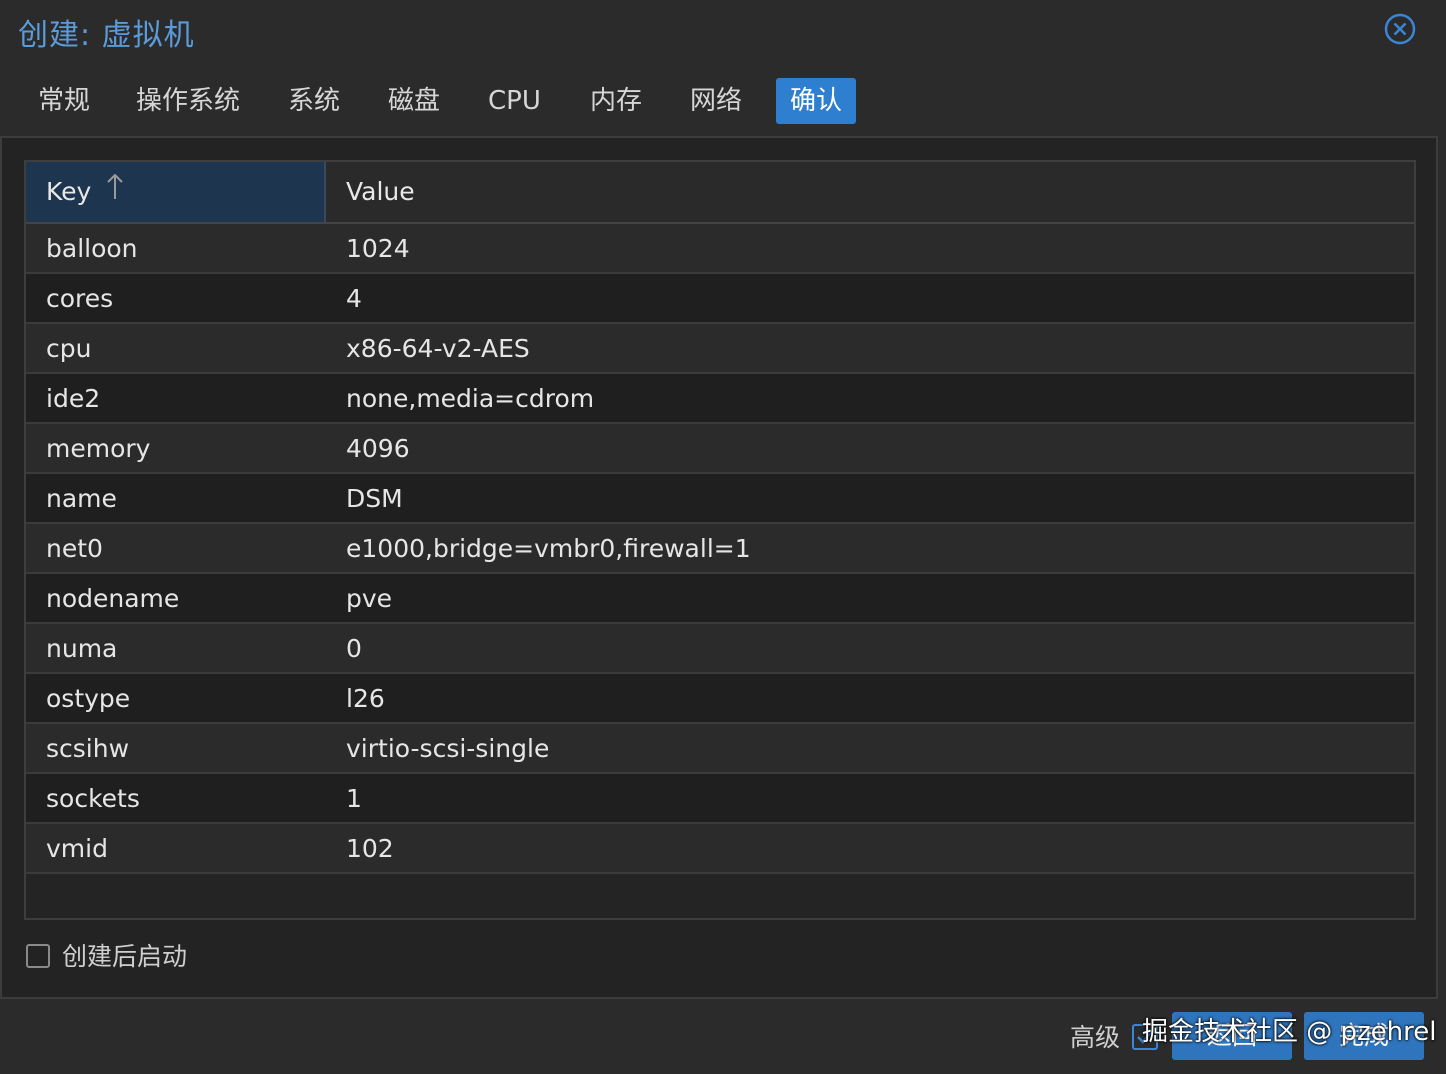 The image size is (1446, 1074). I want to click on row-value: 102, so click(370, 848).